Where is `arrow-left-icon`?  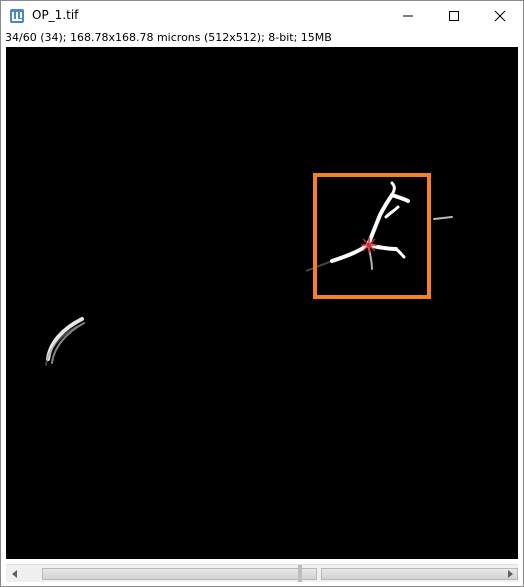 arrow-left-icon is located at coordinates (14, 573).